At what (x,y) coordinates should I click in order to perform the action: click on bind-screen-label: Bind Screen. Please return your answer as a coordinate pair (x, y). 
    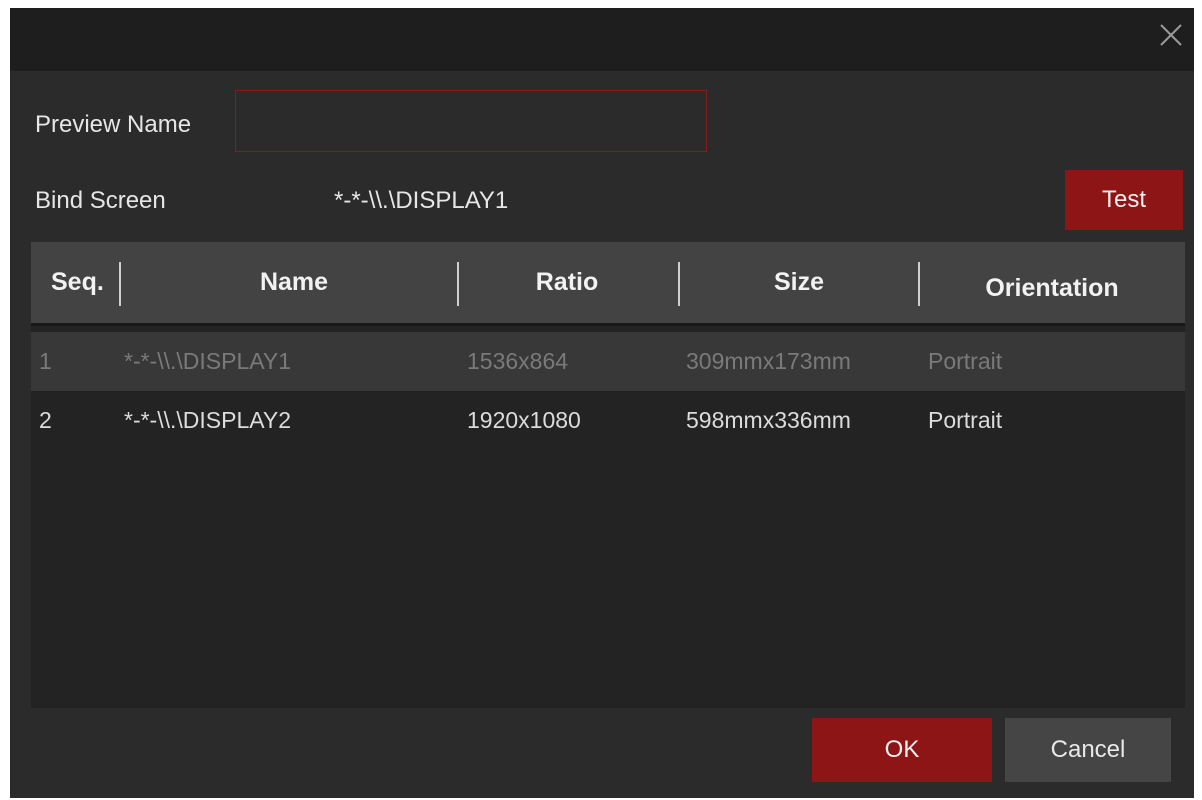
    Looking at the image, I should click on (100, 200).